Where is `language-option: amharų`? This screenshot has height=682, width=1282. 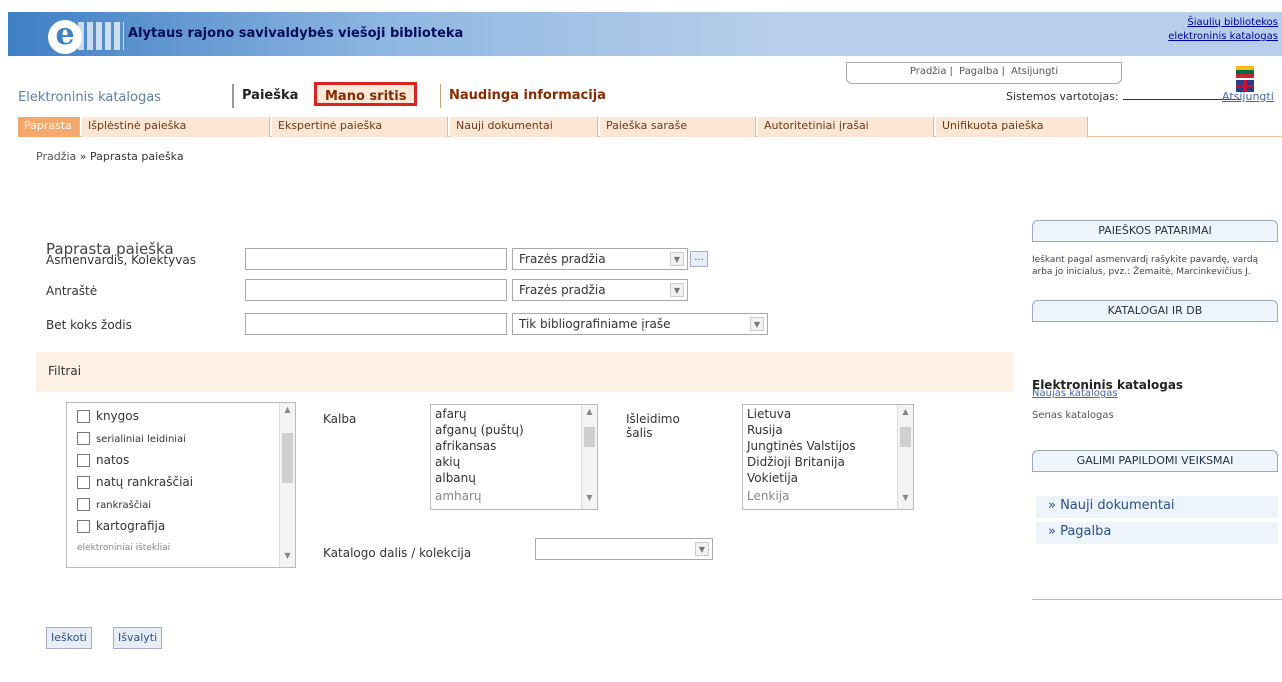
language-option: amharų is located at coordinates (458, 496).